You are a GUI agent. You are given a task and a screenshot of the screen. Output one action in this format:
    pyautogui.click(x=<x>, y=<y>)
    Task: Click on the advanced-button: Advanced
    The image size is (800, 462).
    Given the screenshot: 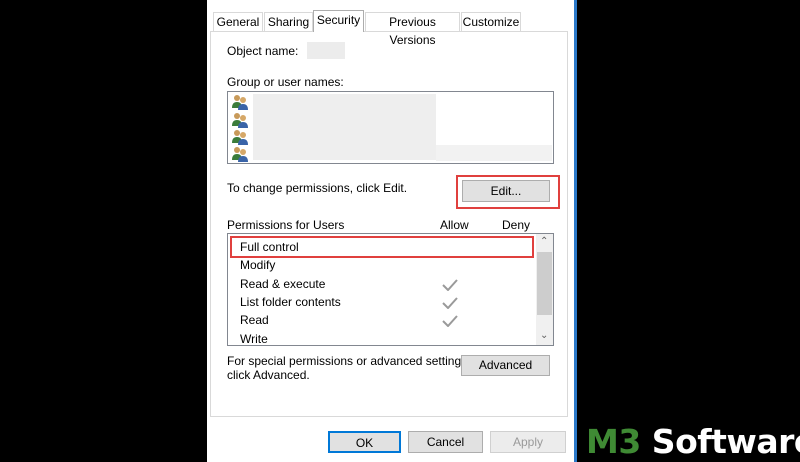 What is the action you would take?
    pyautogui.click(x=505, y=365)
    